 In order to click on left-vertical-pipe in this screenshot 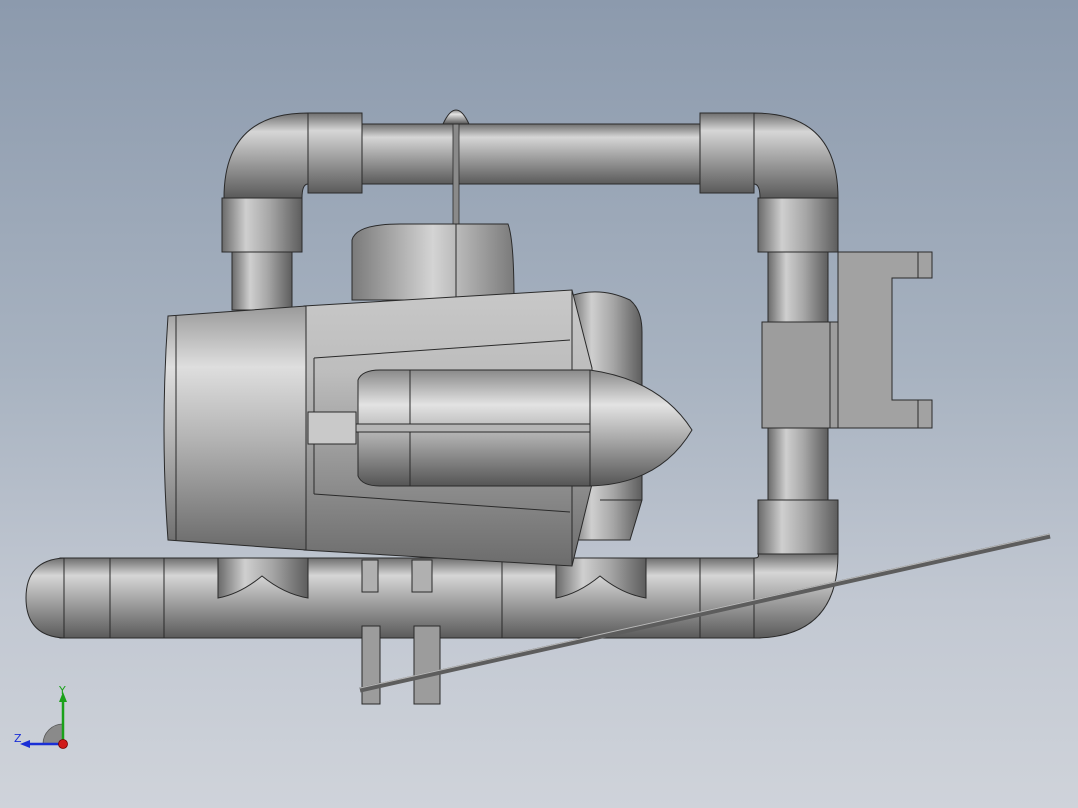, I will do `click(262, 280)`.